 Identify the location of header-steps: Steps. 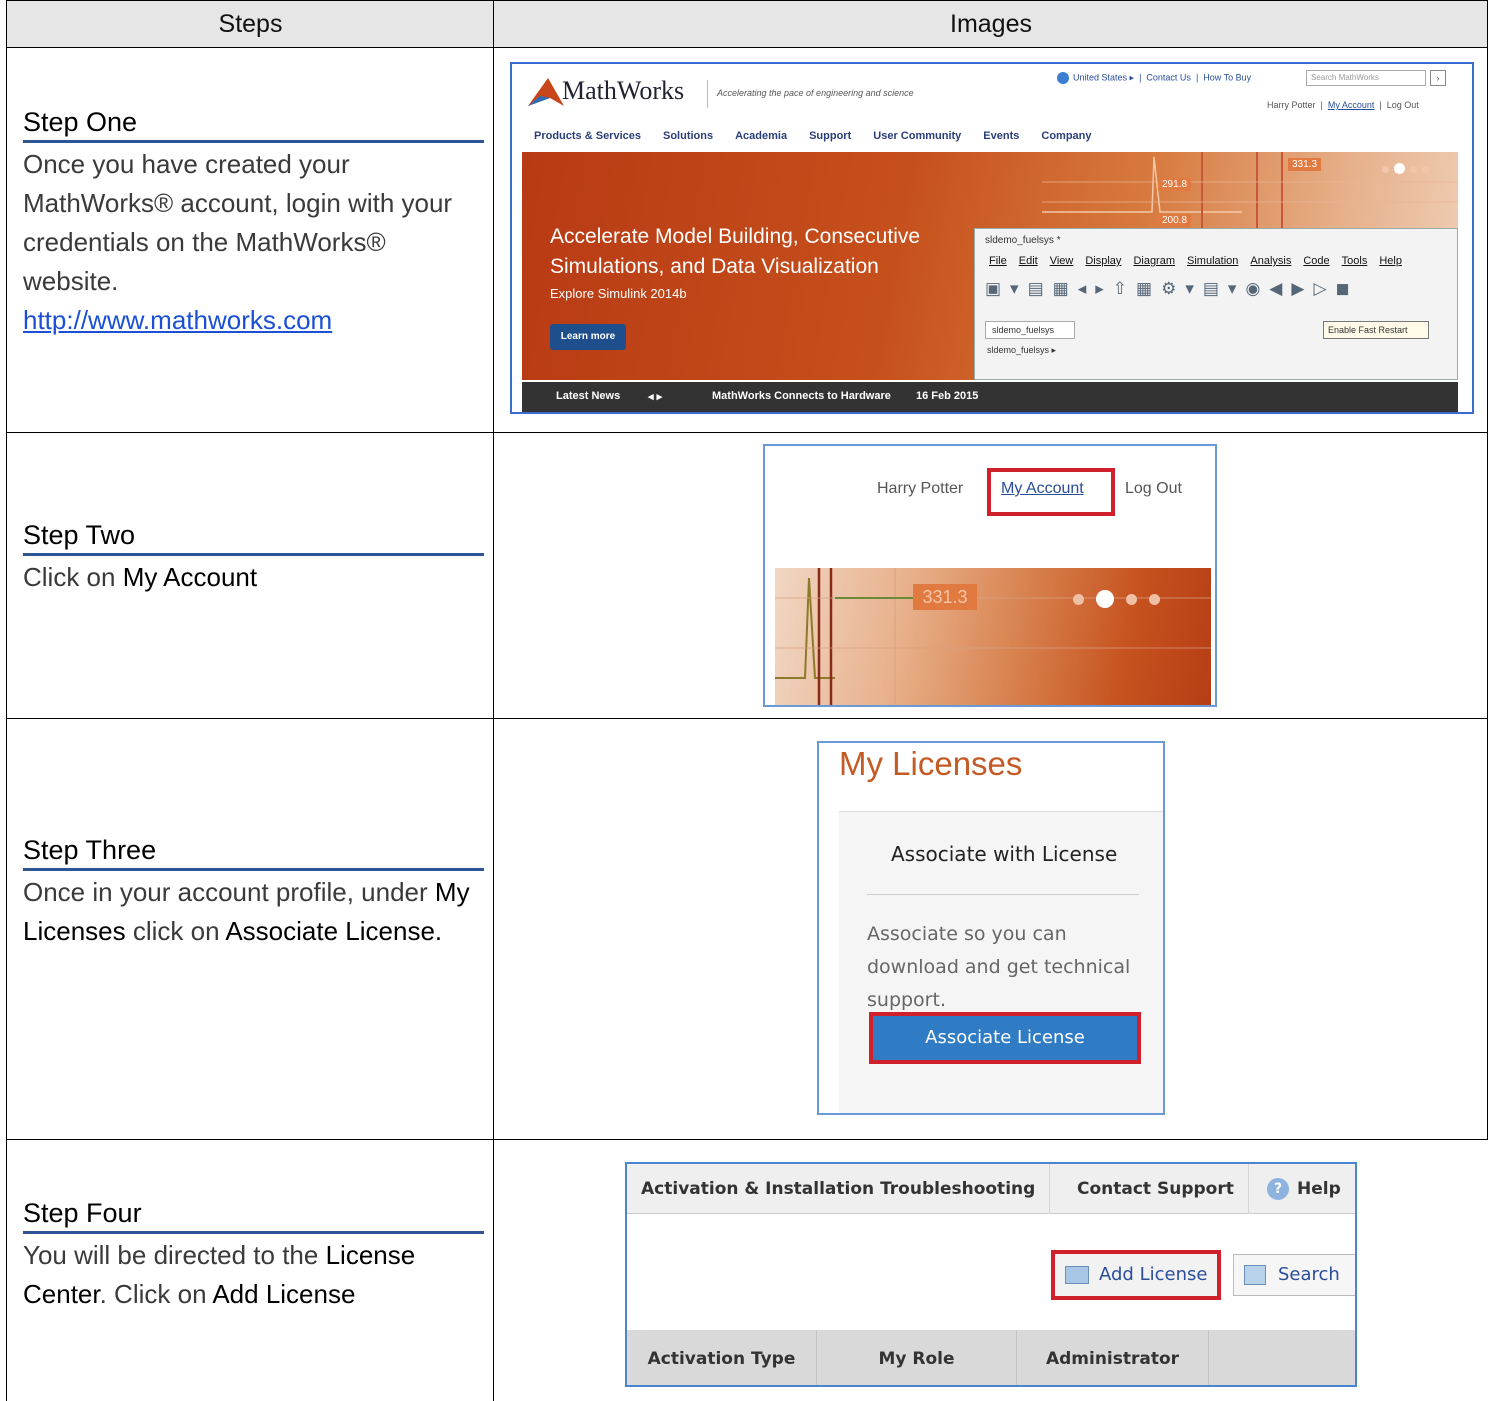
(250, 24).